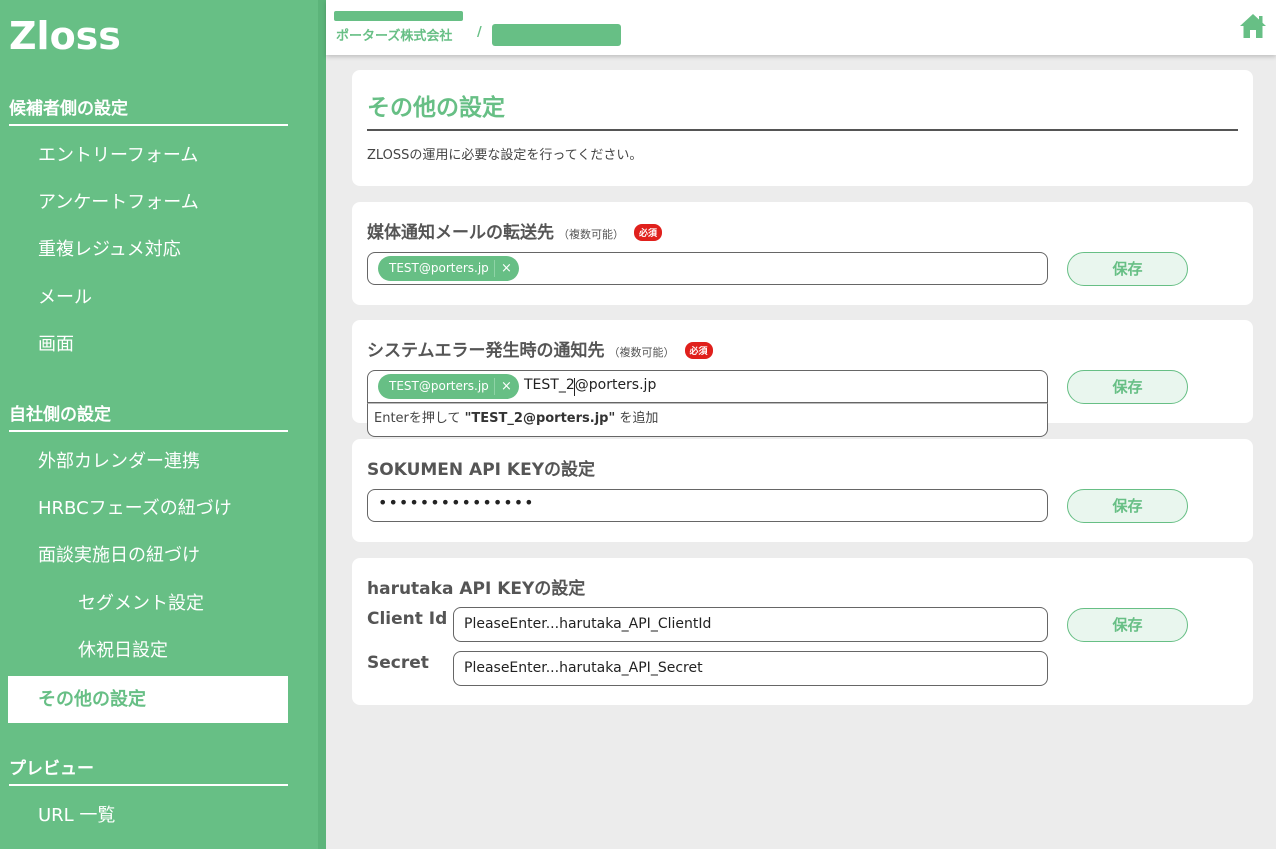 Image resolution: width=1276 pixels, height=849 pixels. Describe the element at coordinates (65, 36) in the screenshot. I see `app-logo: Zloss` at that location.